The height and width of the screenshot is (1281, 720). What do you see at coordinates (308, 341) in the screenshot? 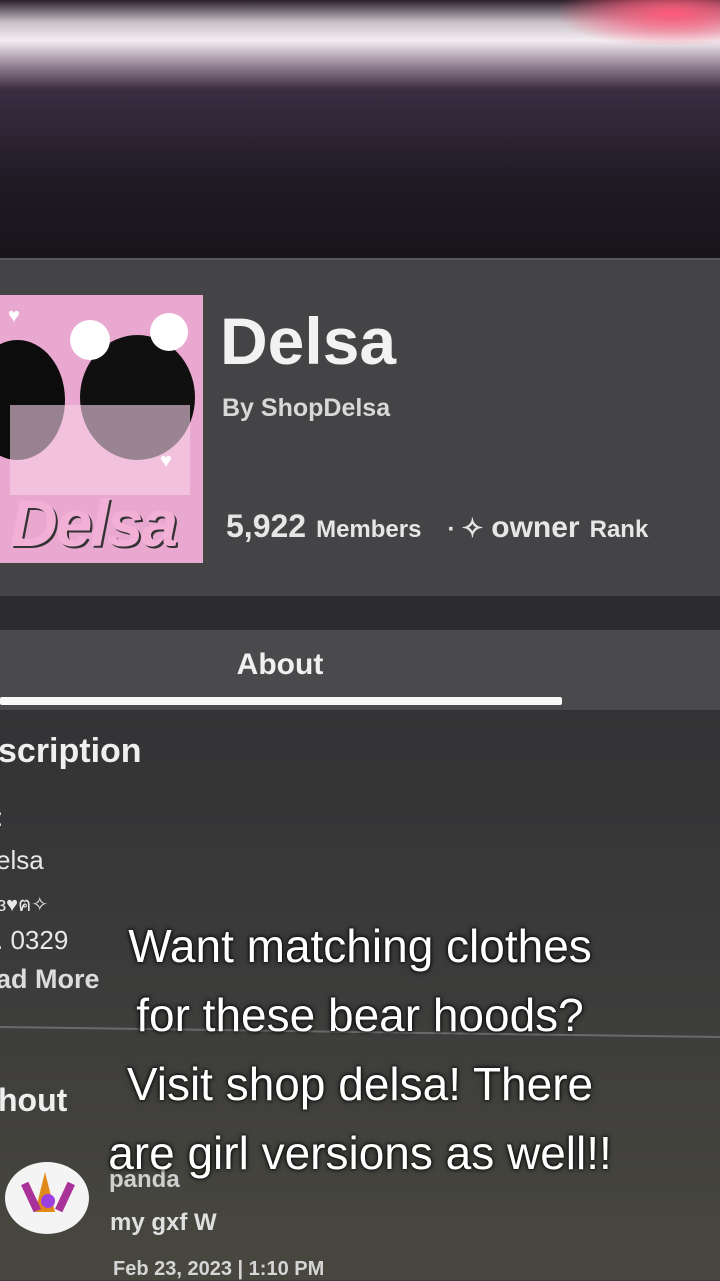
I see `group-name: Delsa` at bounding box center [308, 341].